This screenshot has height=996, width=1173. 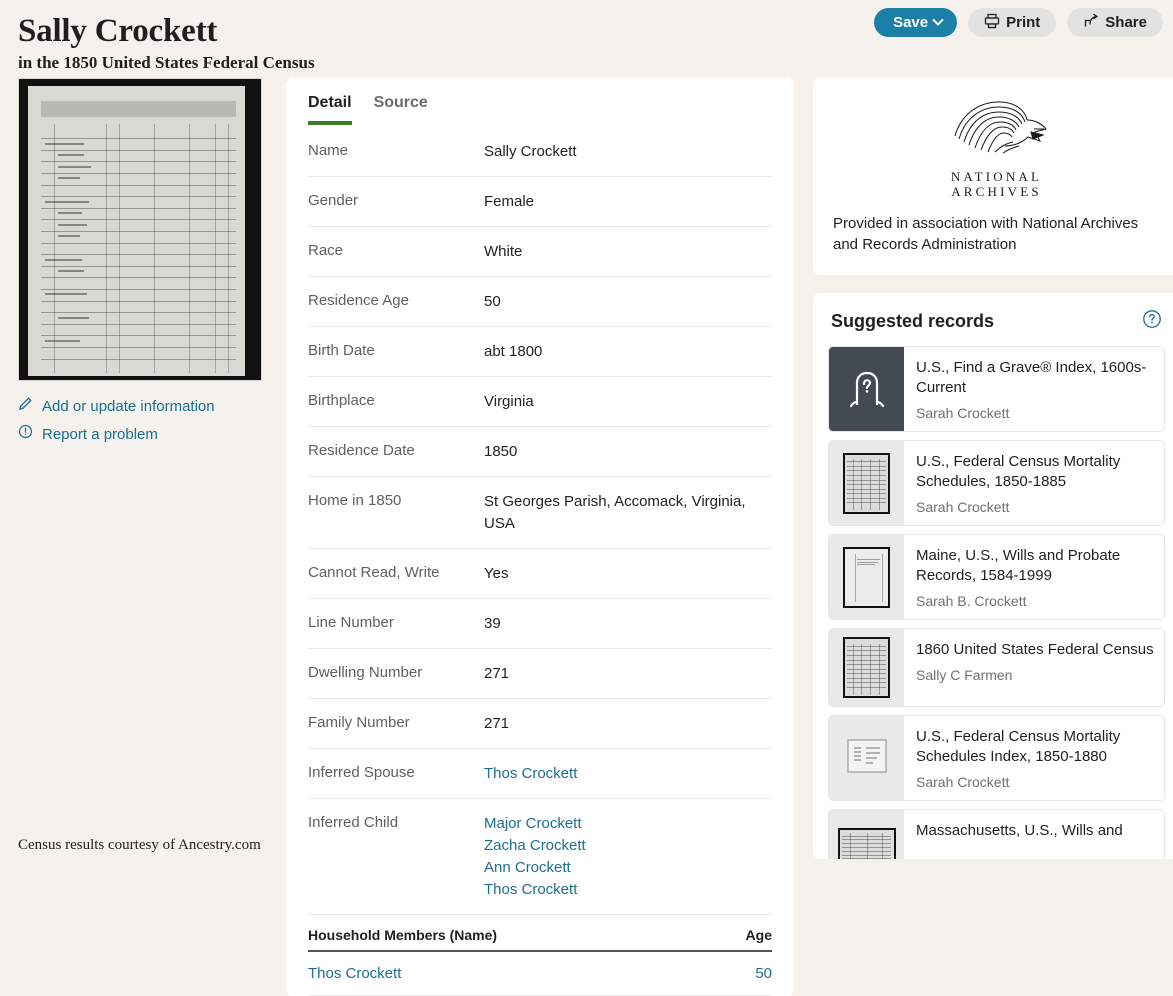 I want to click on share-icon, so click(x=1091, y=23).